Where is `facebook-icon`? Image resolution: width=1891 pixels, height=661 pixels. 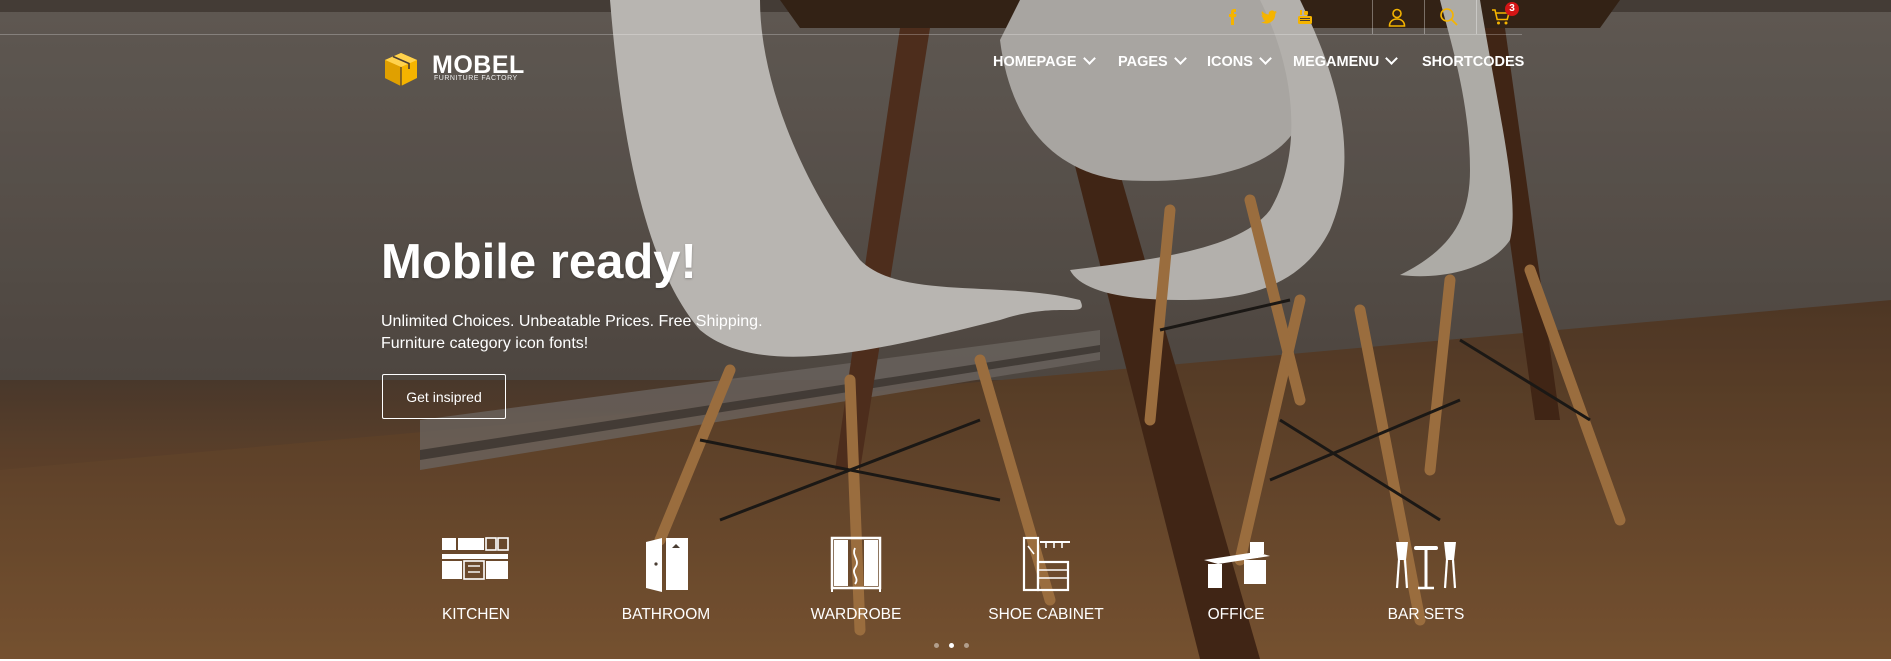
facebook-icon is located at coordinates (1233, 17).